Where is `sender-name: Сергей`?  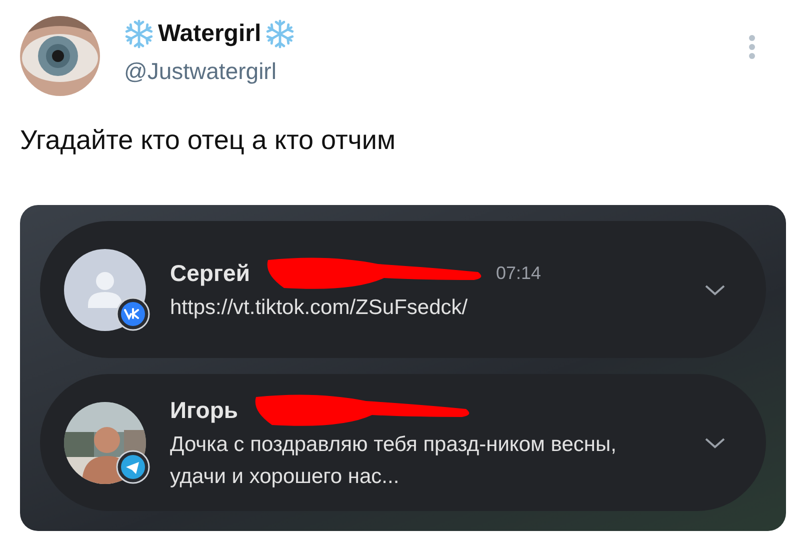 sender-name: Сергей is located at coordinates (210, 273).